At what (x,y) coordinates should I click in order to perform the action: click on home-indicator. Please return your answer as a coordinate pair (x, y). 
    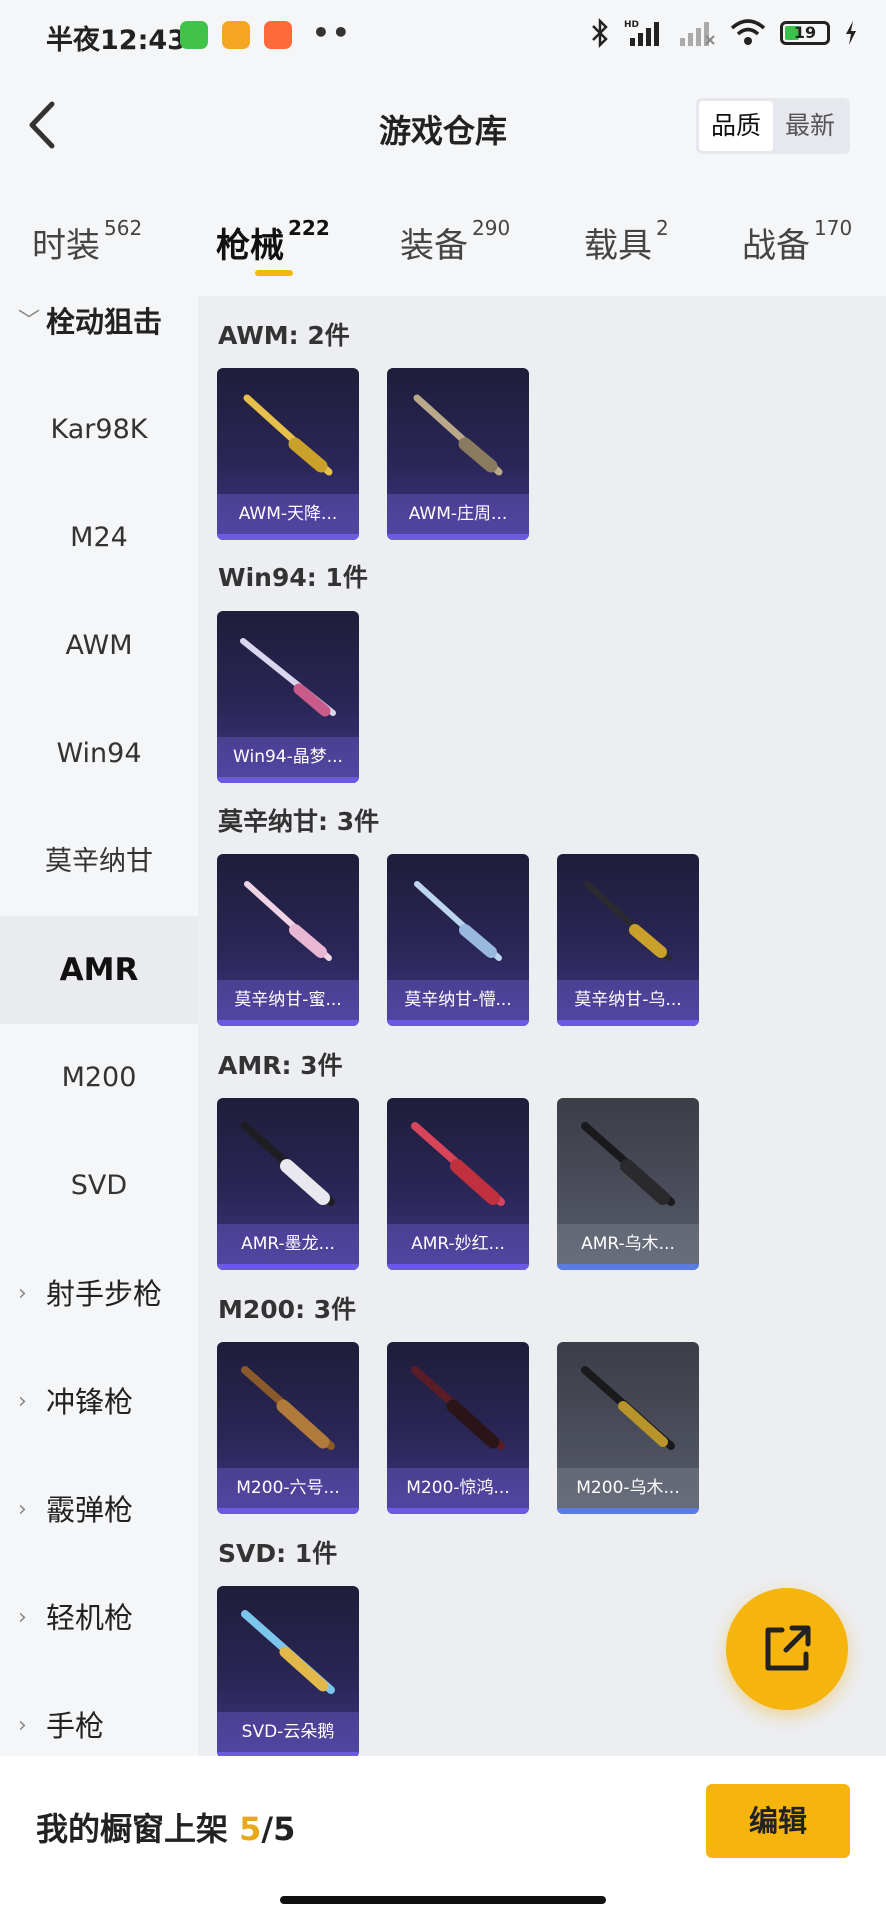
    Looking at the image, I should click on (443, 1900).